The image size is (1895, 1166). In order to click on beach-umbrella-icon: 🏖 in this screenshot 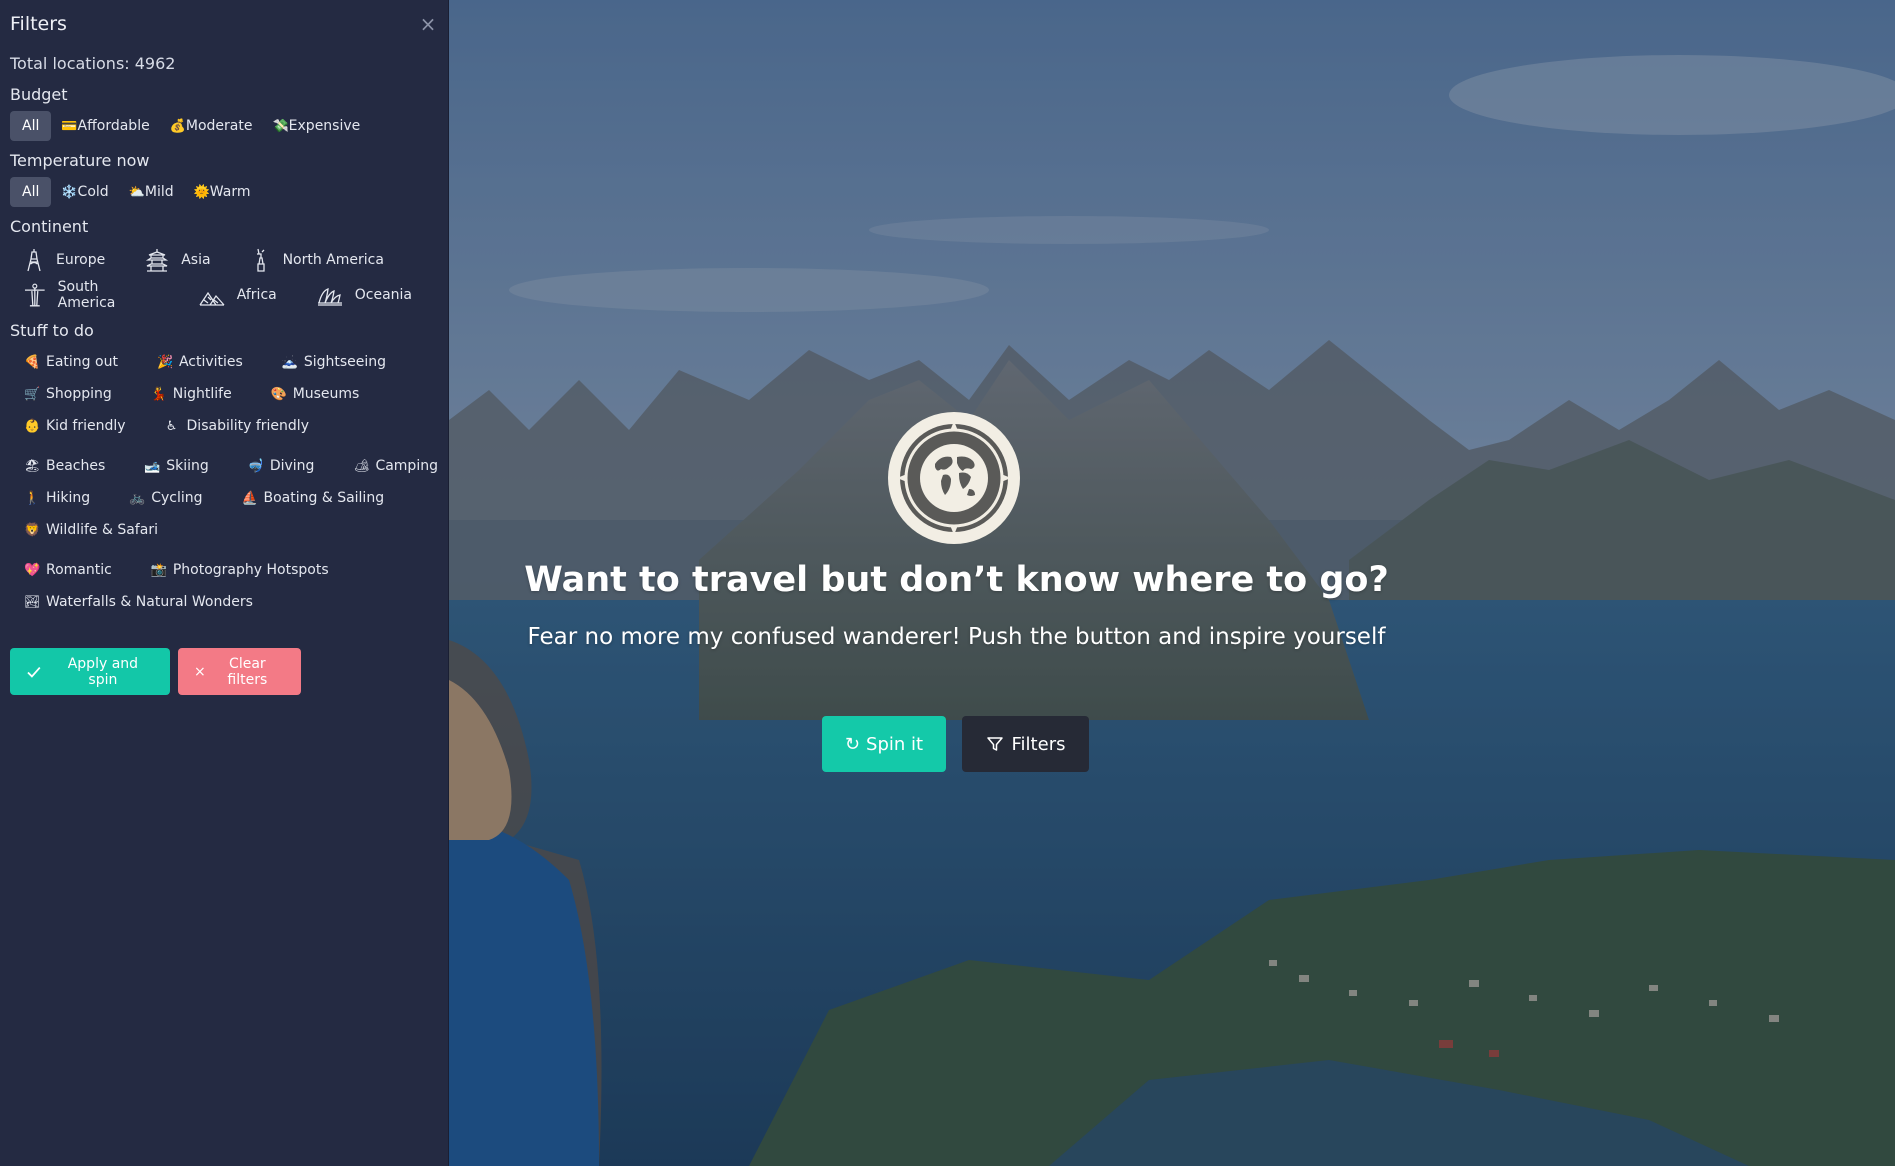, I will do `click(32, 466)`.